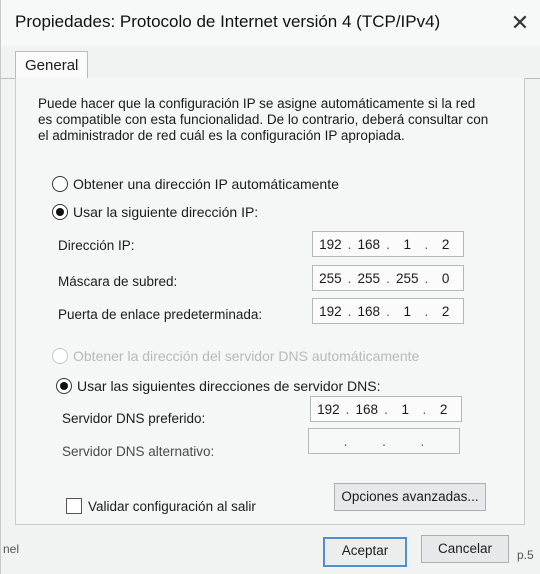  I want to click on subnet-mask-label: Máscara de subred:, so click(118, 281).